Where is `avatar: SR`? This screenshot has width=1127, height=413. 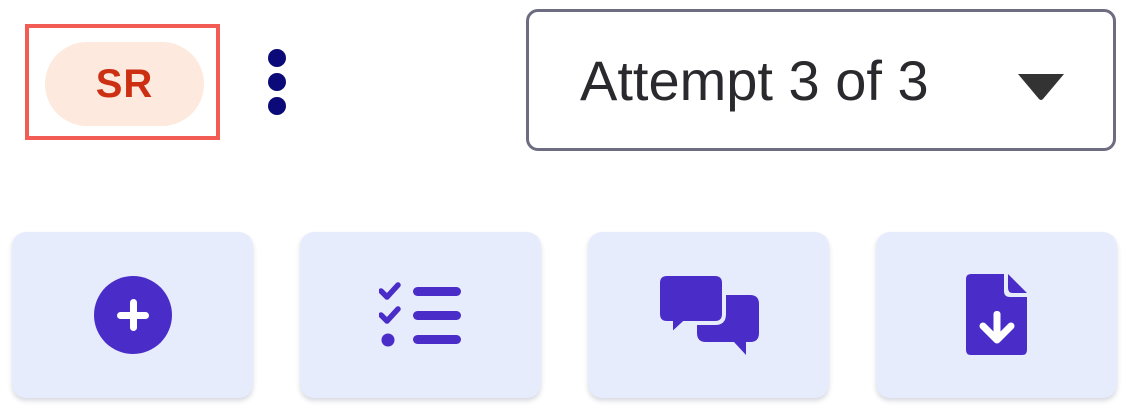
avatar: SR is located at coordinates (124, 84).